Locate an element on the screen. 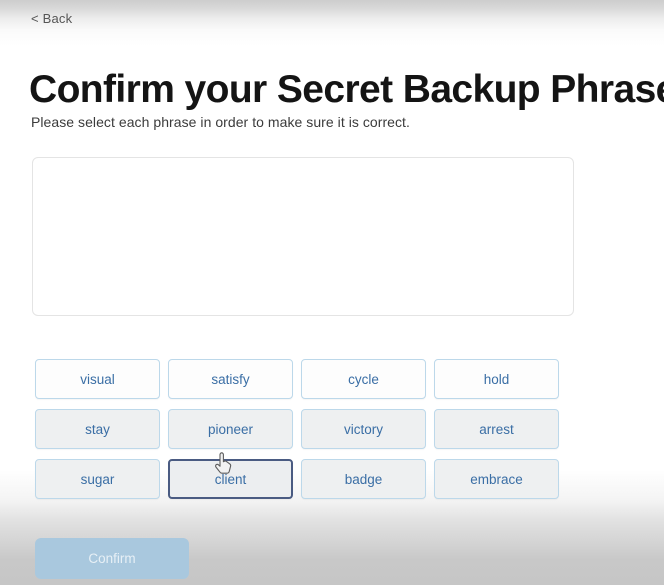 This screenshot has height=585, width=664. word-button-badge: badge is located at coordinates (363, 479).